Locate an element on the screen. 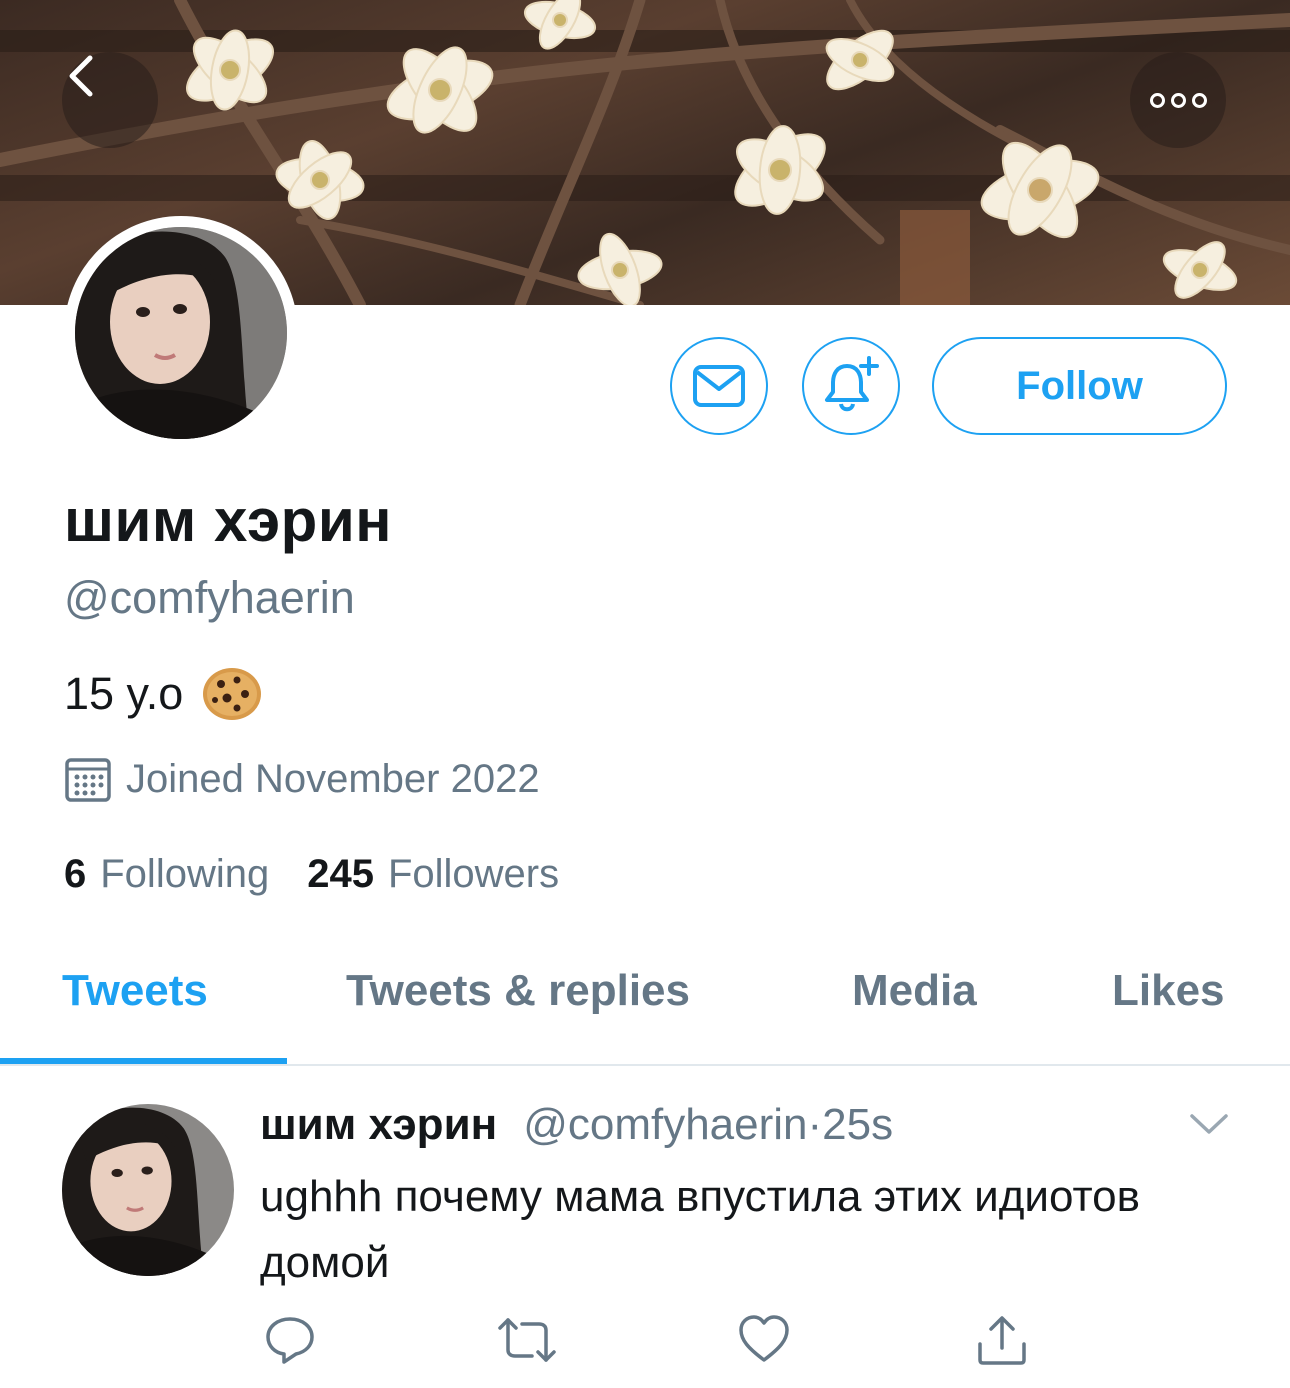  joined-date: Joined November 2022 is located at coordinates (302, 779).